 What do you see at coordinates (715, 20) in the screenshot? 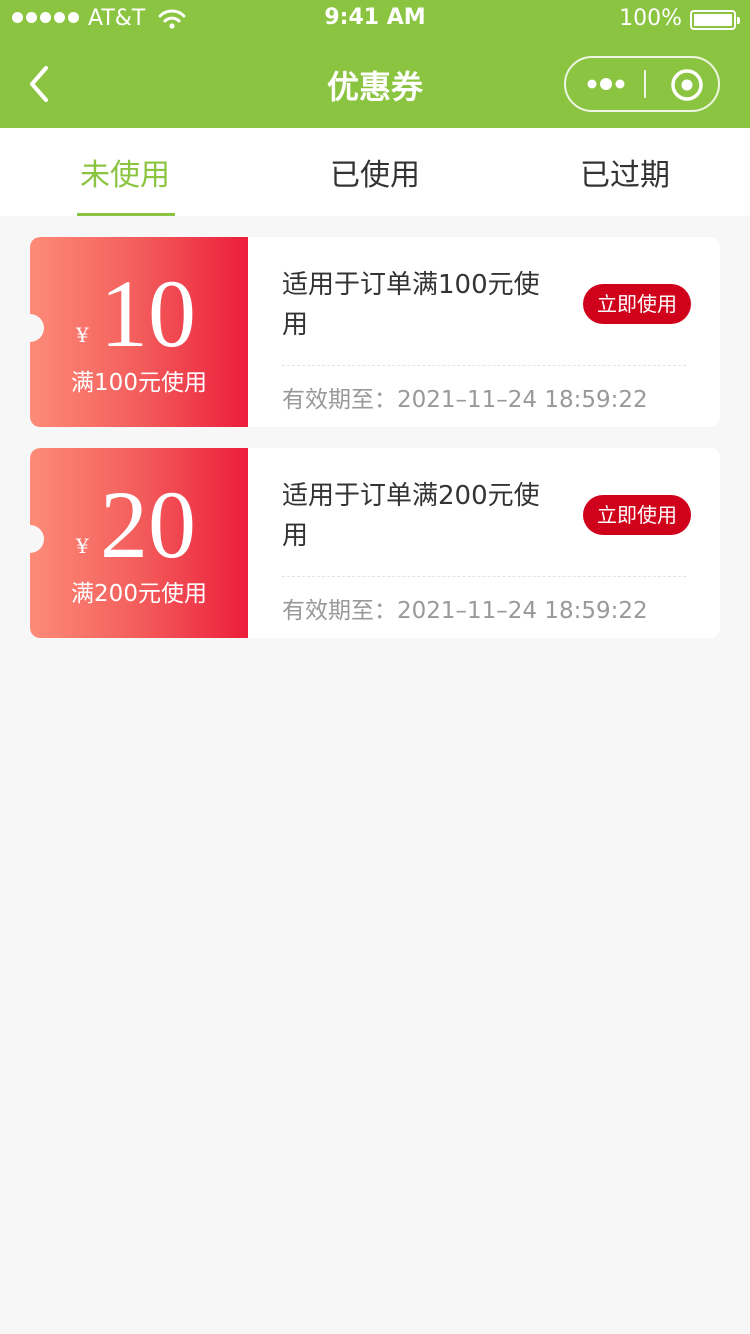
I see `battery-icon` at bounding box center [715, 20].